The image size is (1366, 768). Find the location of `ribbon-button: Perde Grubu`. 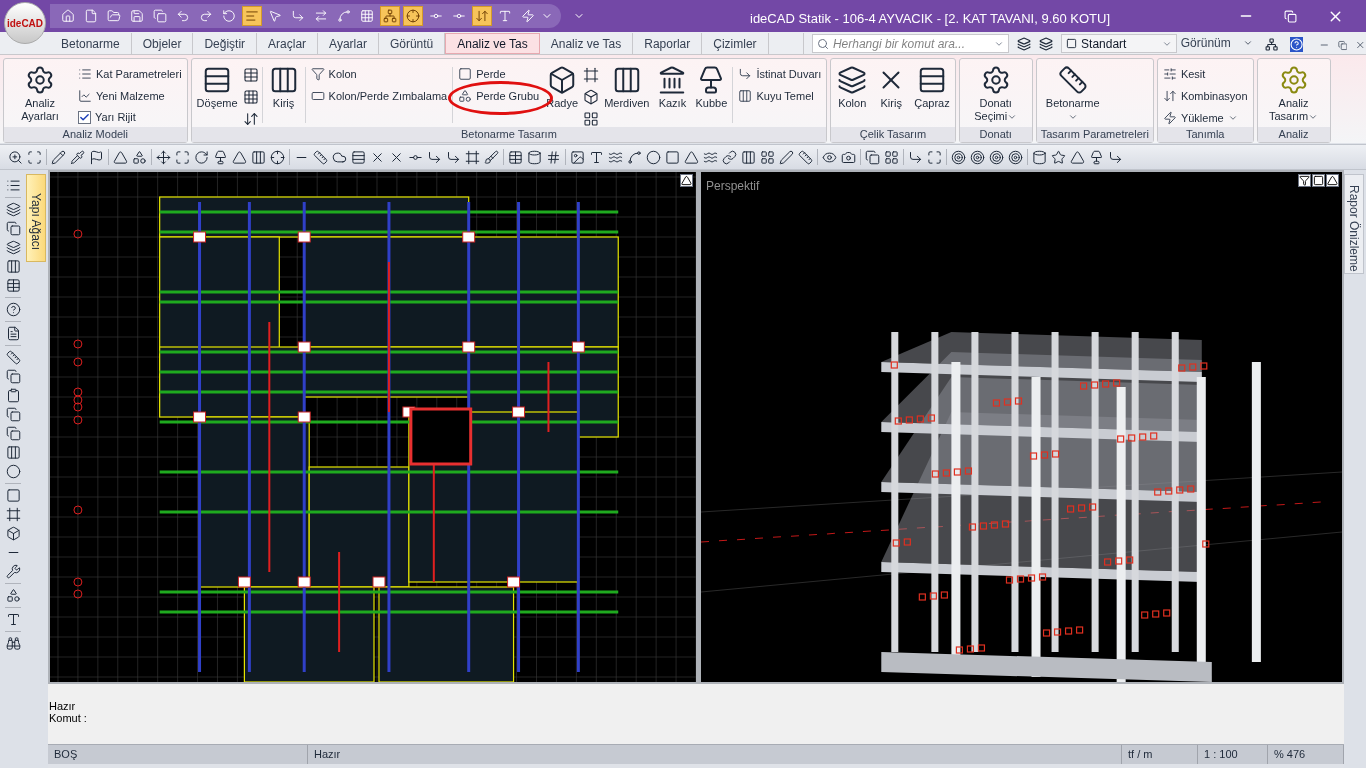

ribbon-button: Perde Grubu is located at coordinates (499, 96).